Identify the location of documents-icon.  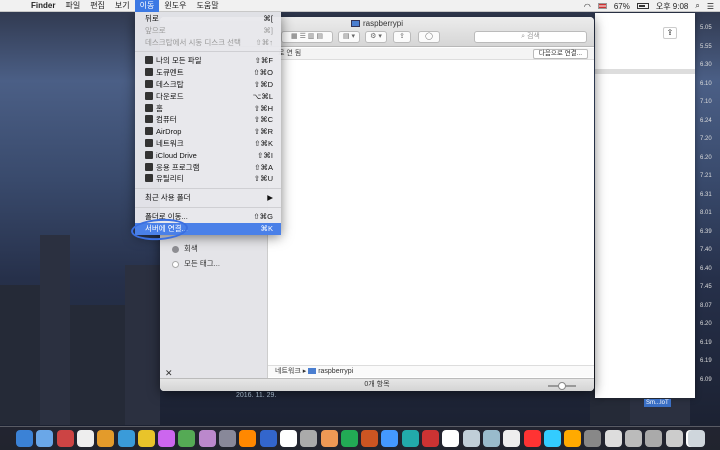
(149, 72).